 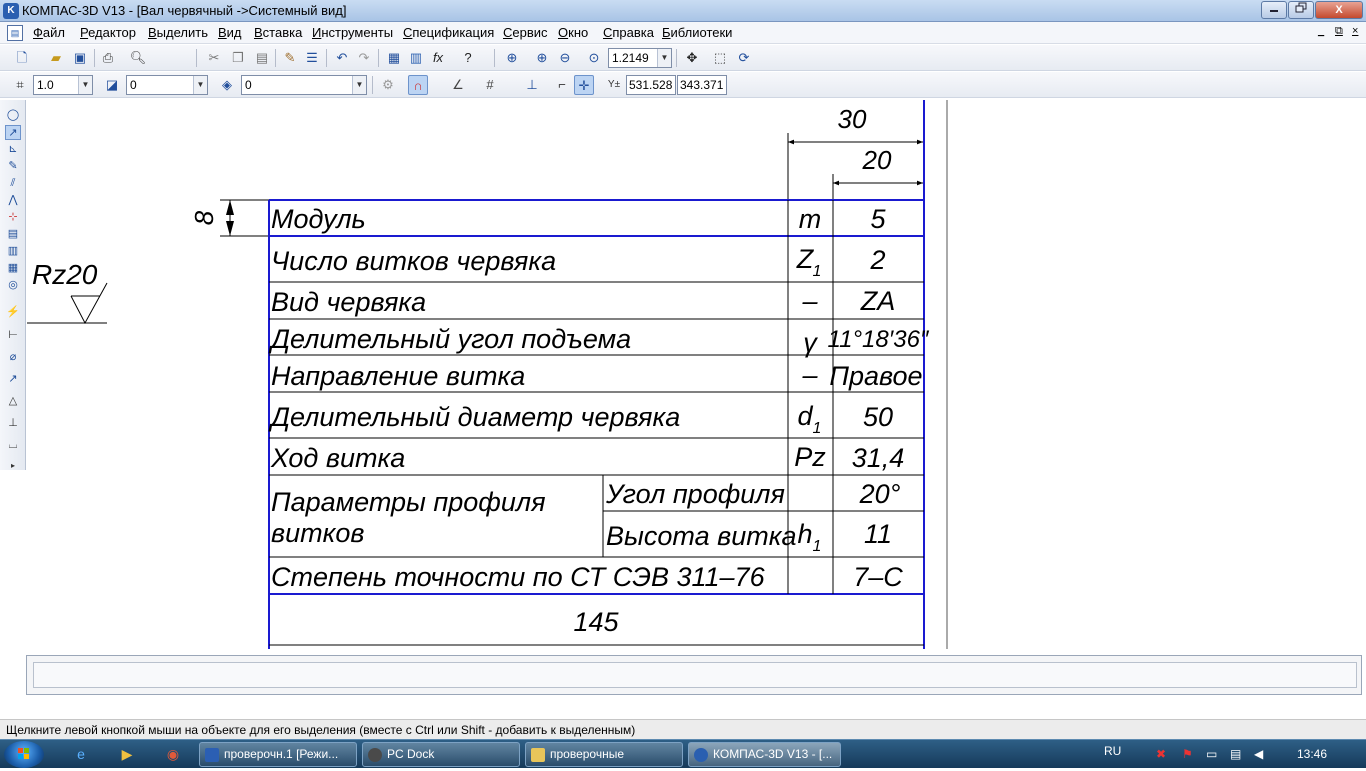 I want to click on menu-specification: Спецификация, so click(x=448, y=32).